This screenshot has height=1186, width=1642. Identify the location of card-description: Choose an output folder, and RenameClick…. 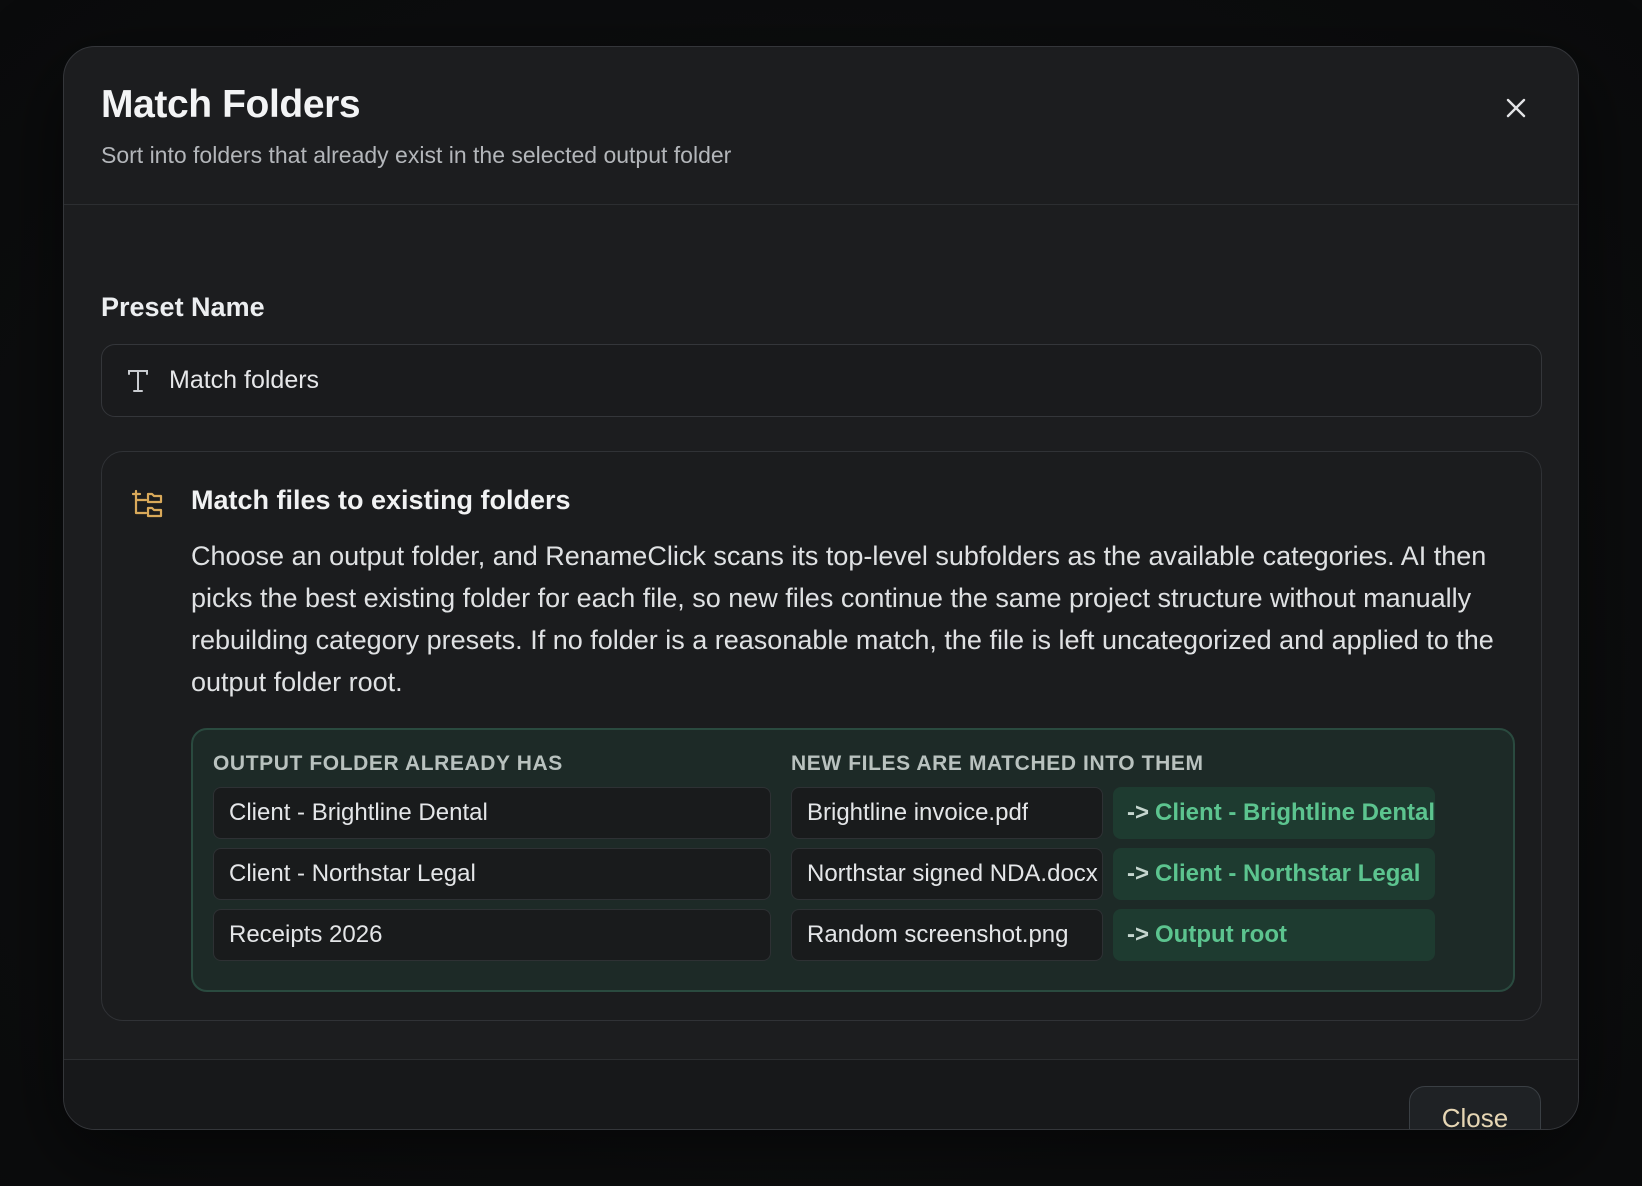
(842, 619).